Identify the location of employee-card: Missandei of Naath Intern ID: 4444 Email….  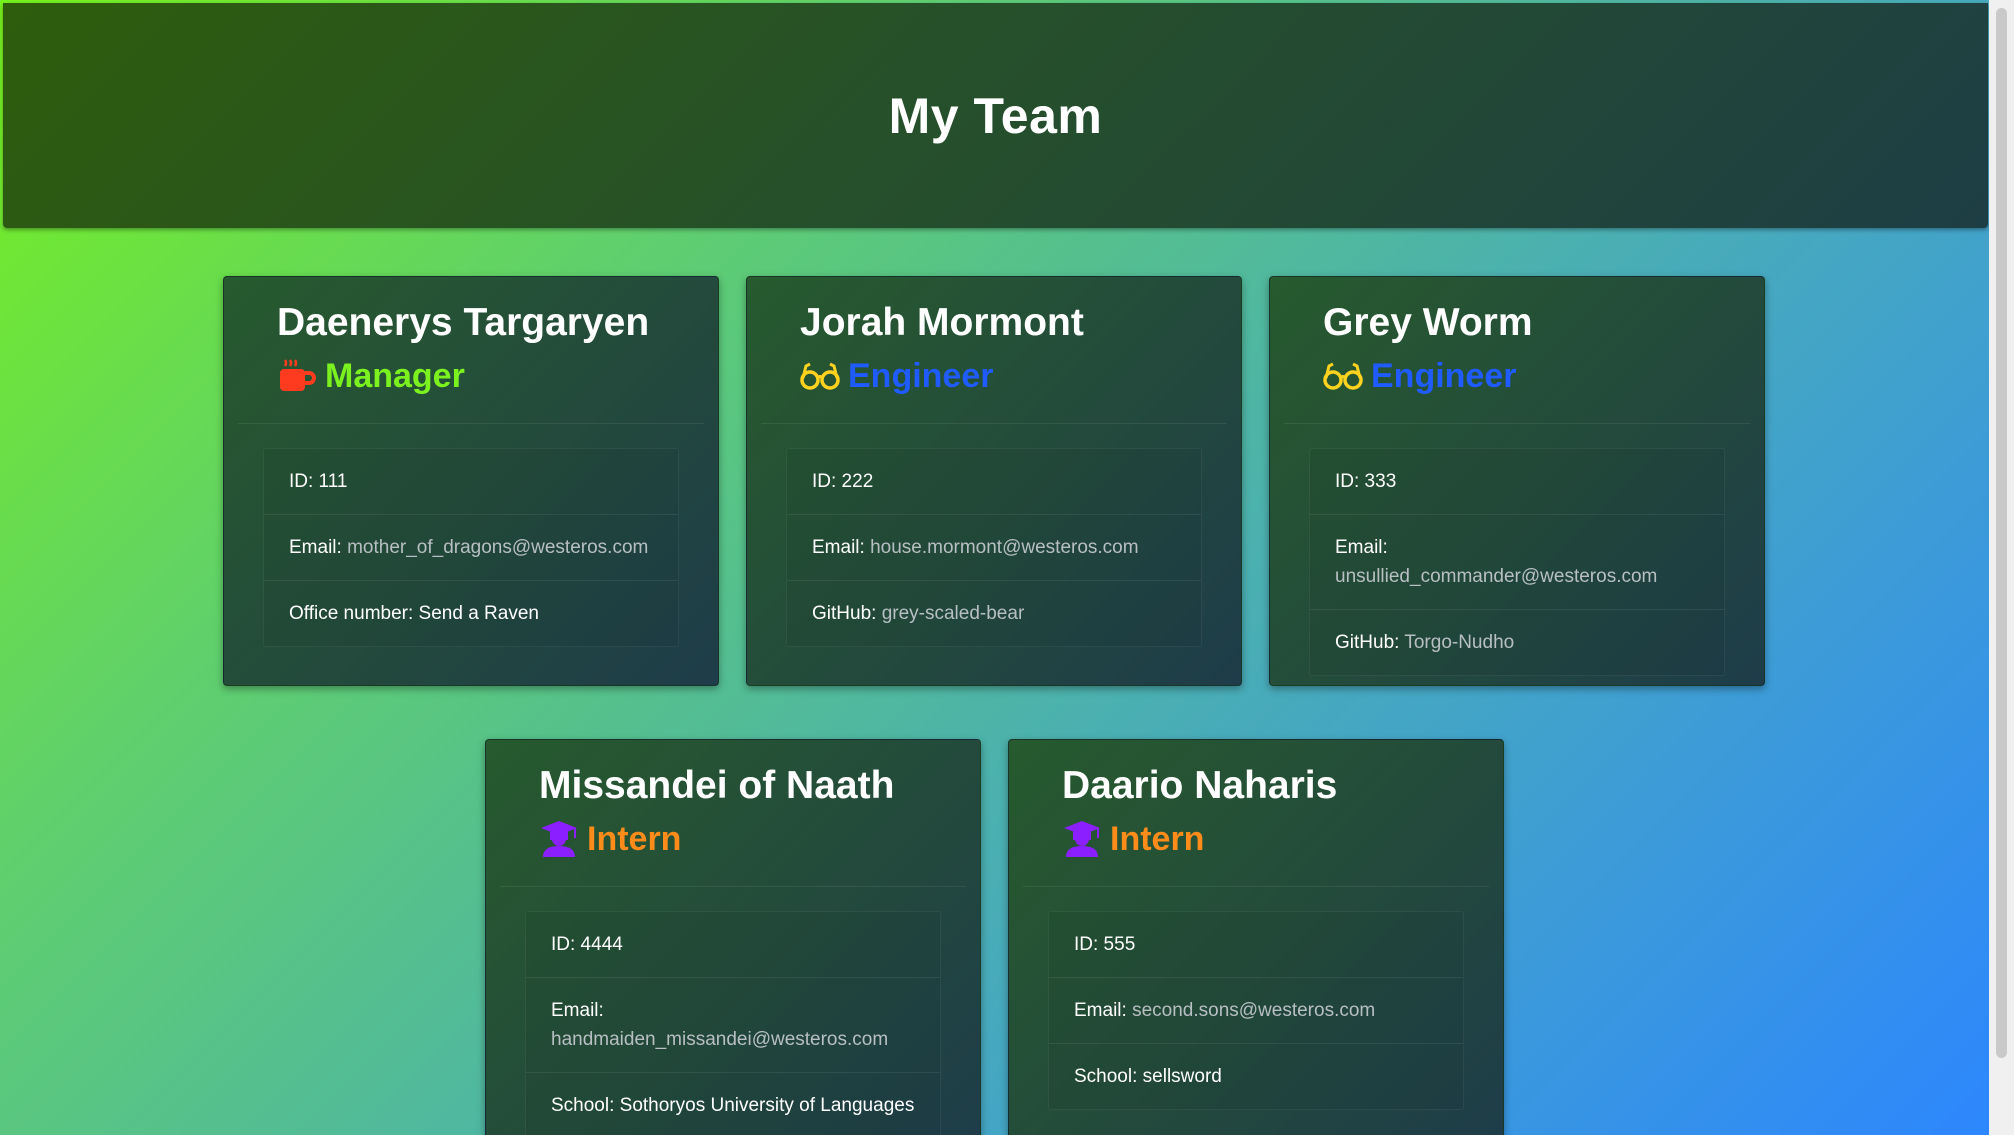
(733, 937).